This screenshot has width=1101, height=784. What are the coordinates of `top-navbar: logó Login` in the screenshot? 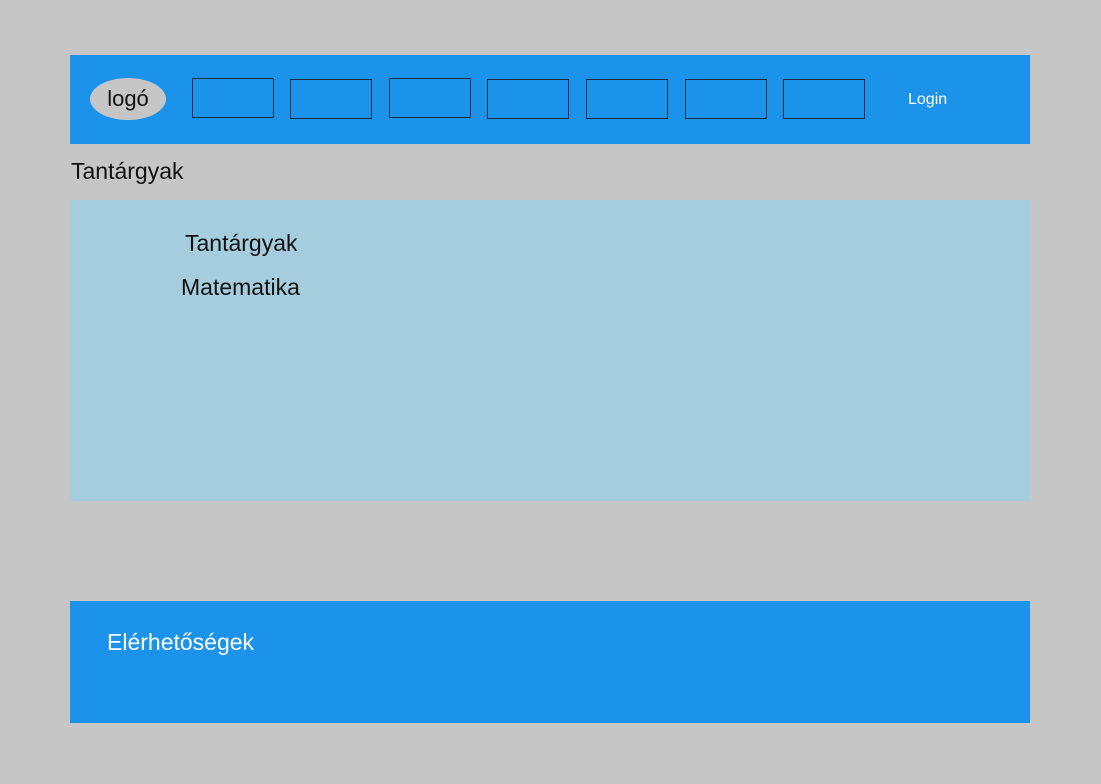 It's located at (550, 99).